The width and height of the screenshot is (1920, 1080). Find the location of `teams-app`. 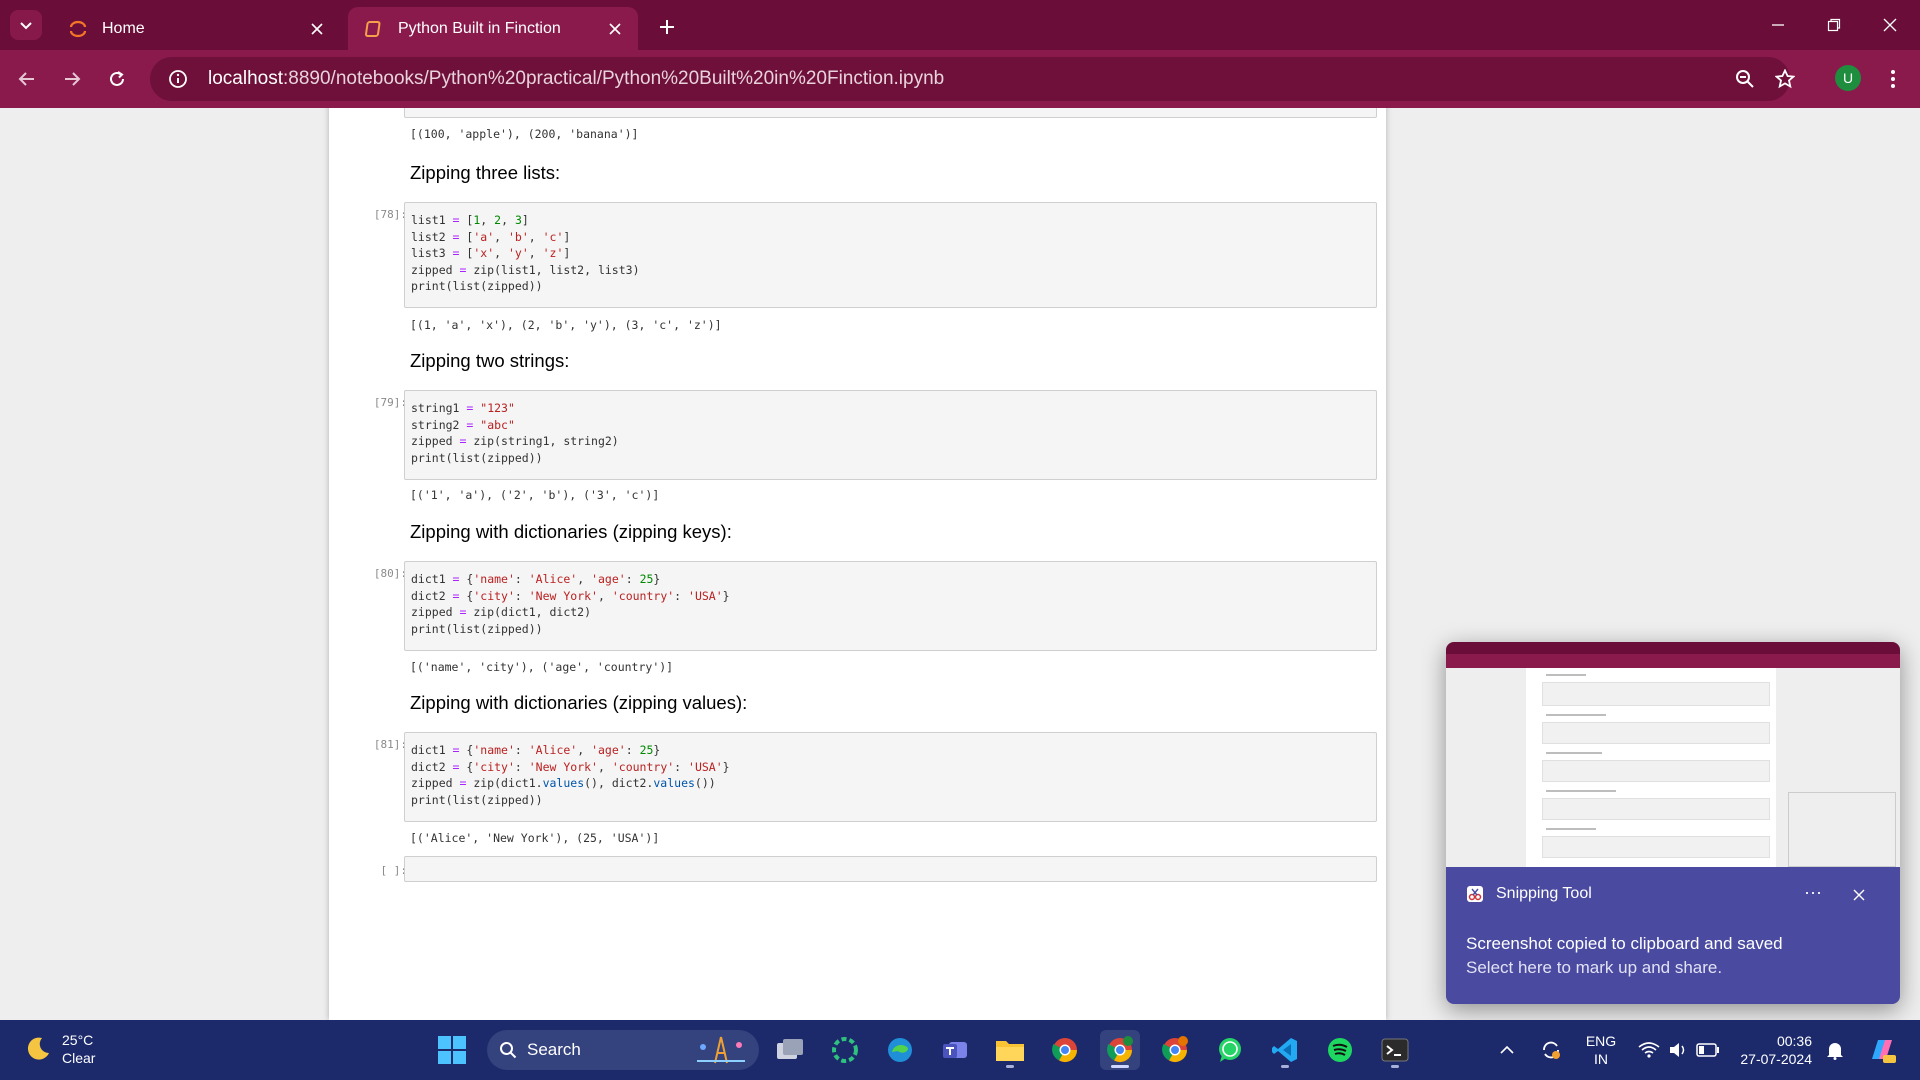

teams-app is located at coordinates (955, 1050).